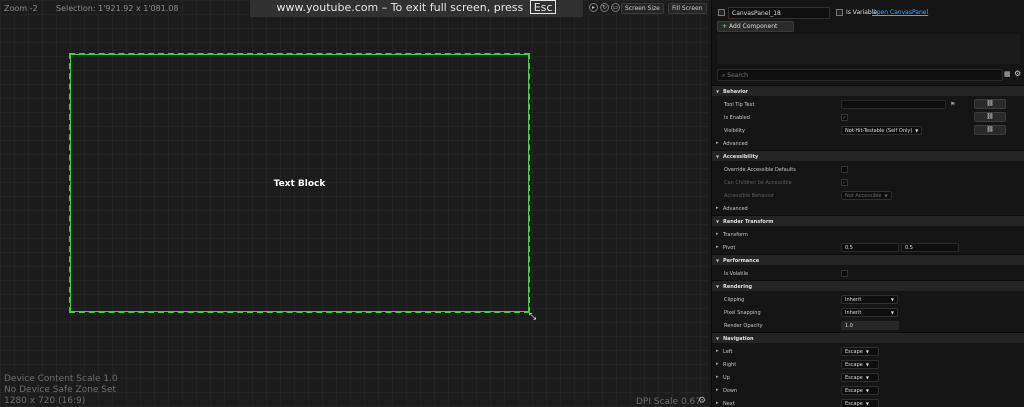 Image resolution: width=1024 pixels, height=407 pixels. Describe the element at coordinates (642, 8) in the screenshot. I see `screen-size-dropdown: Screen Size` at that location.